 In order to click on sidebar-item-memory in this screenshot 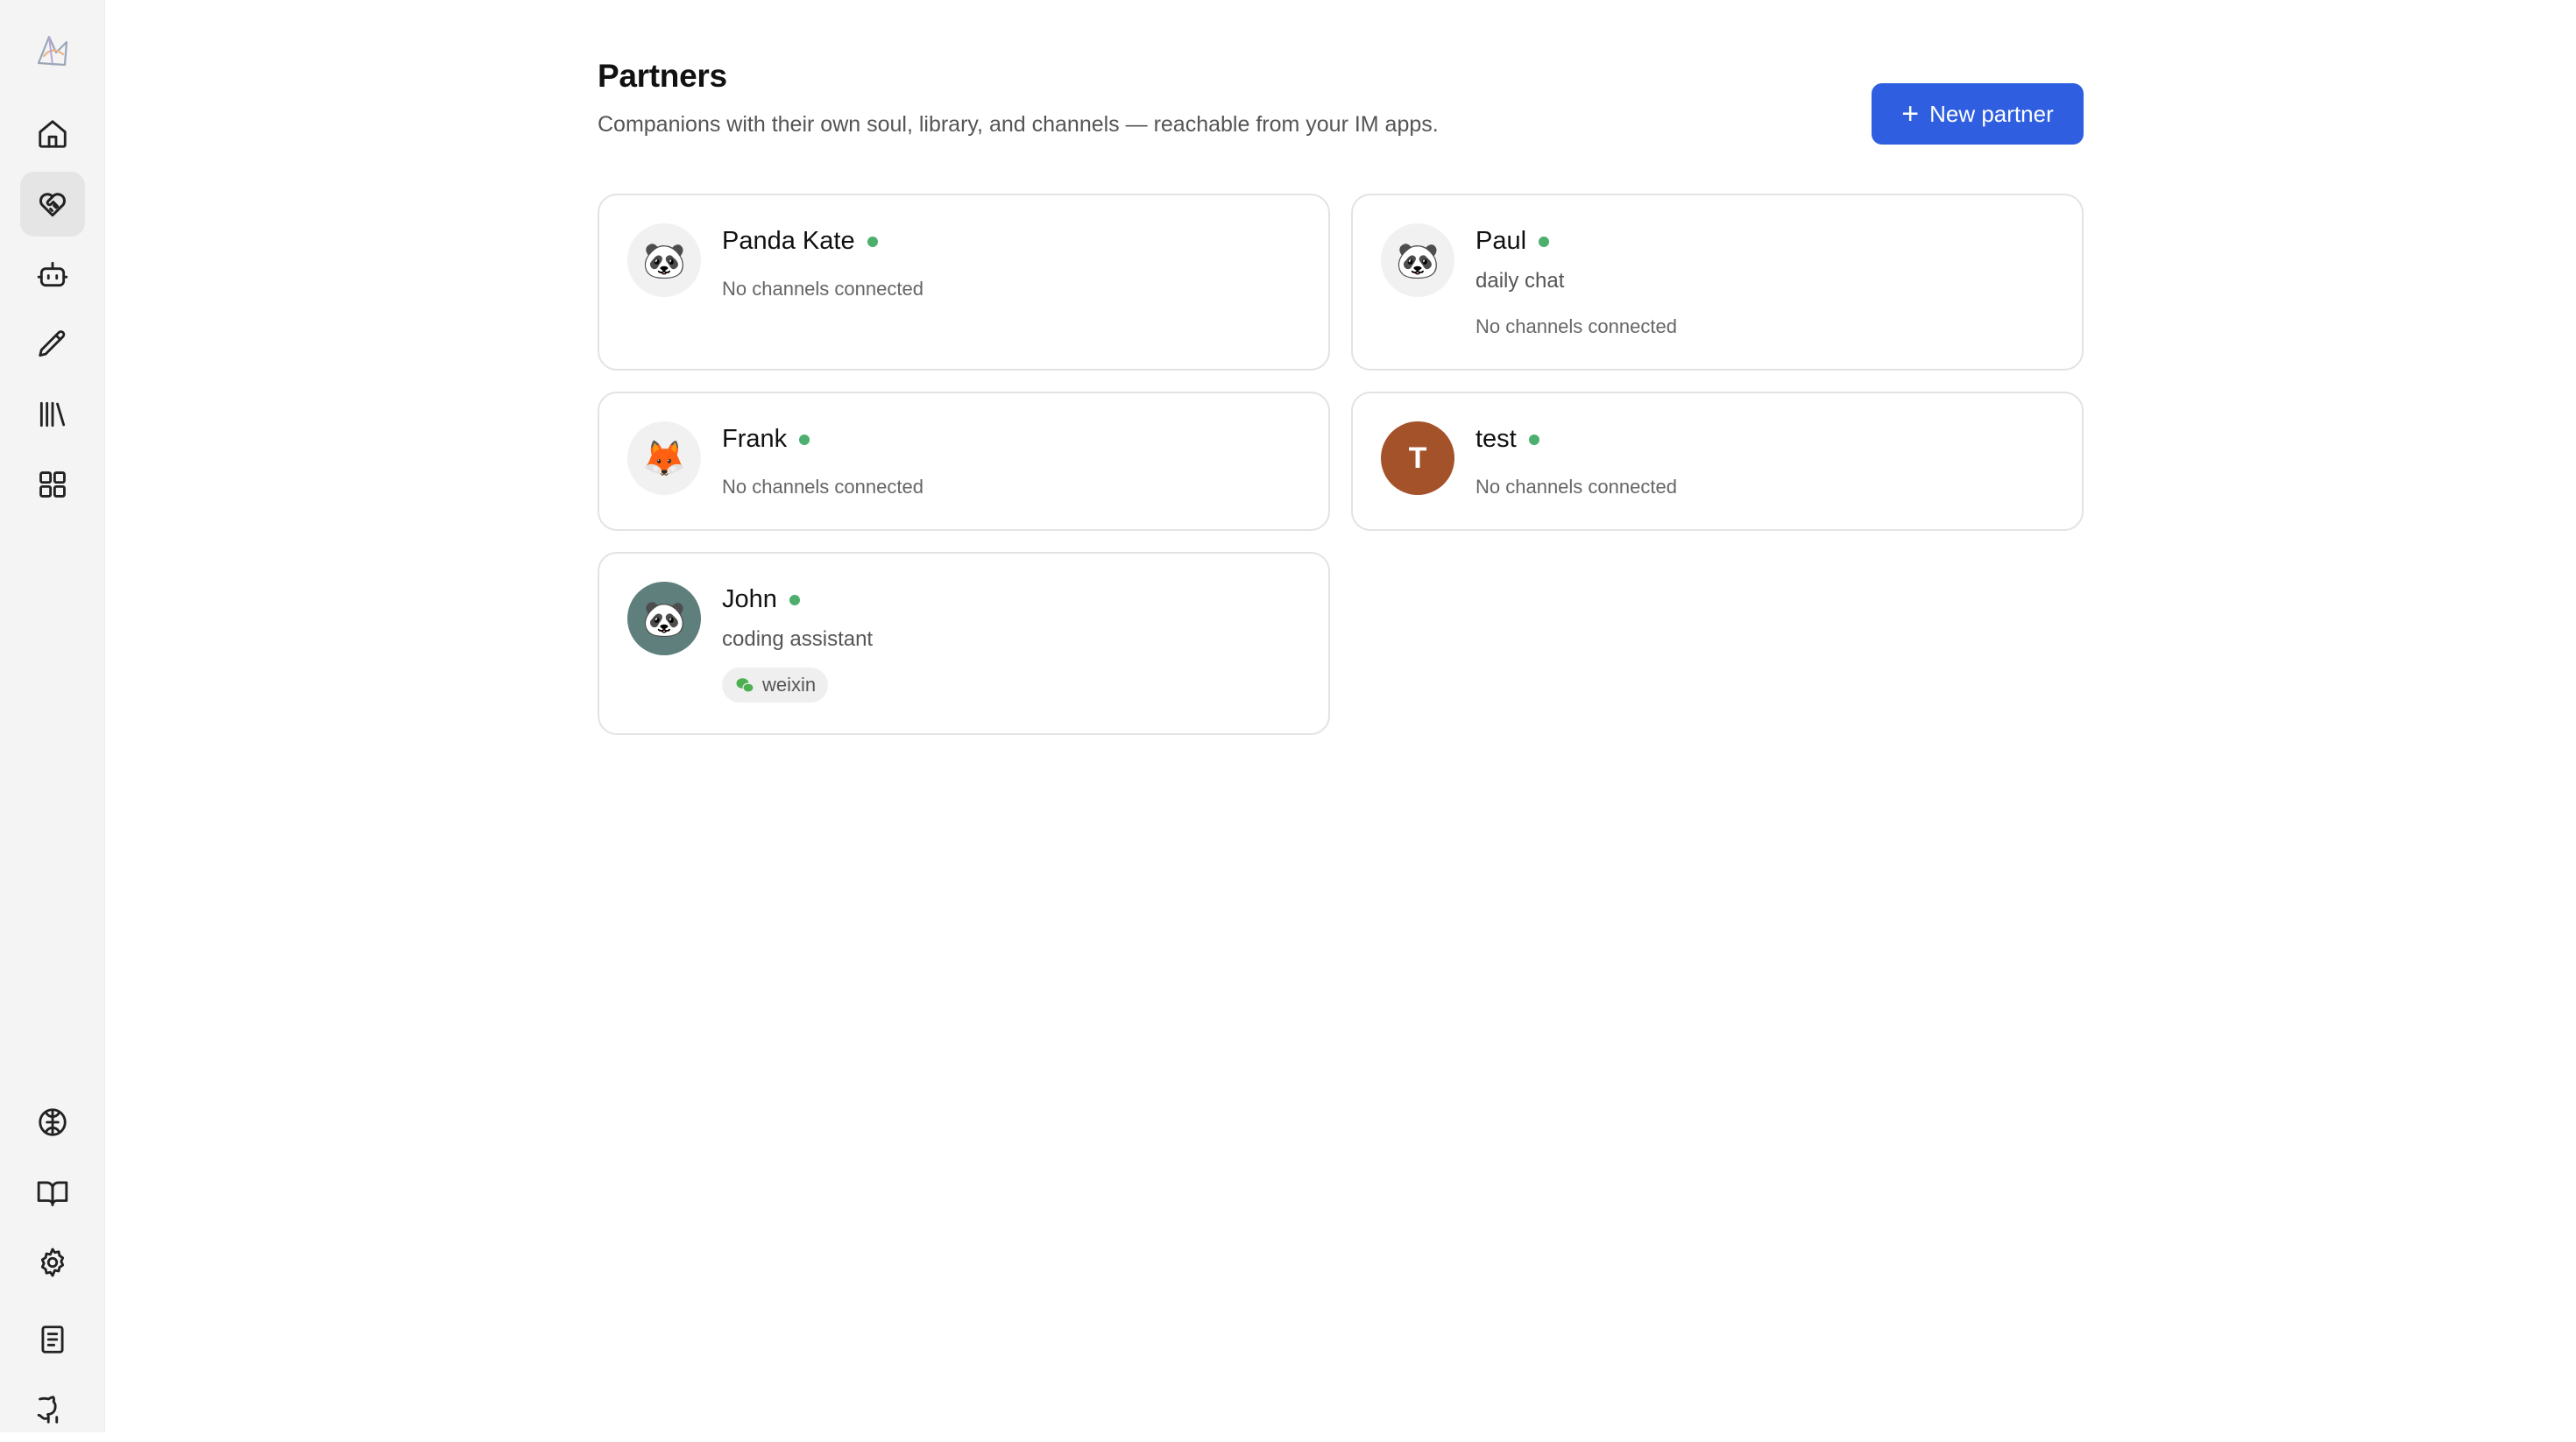, I will do `click(52, 1122)`.